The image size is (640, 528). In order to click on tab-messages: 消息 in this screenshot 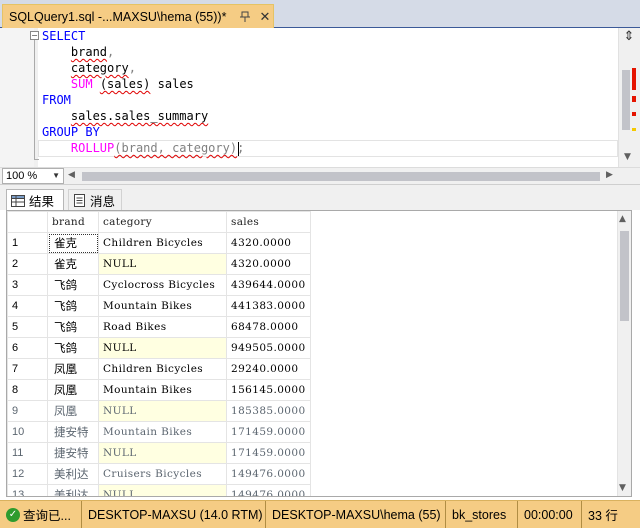, I will do `click(95, 200)`.